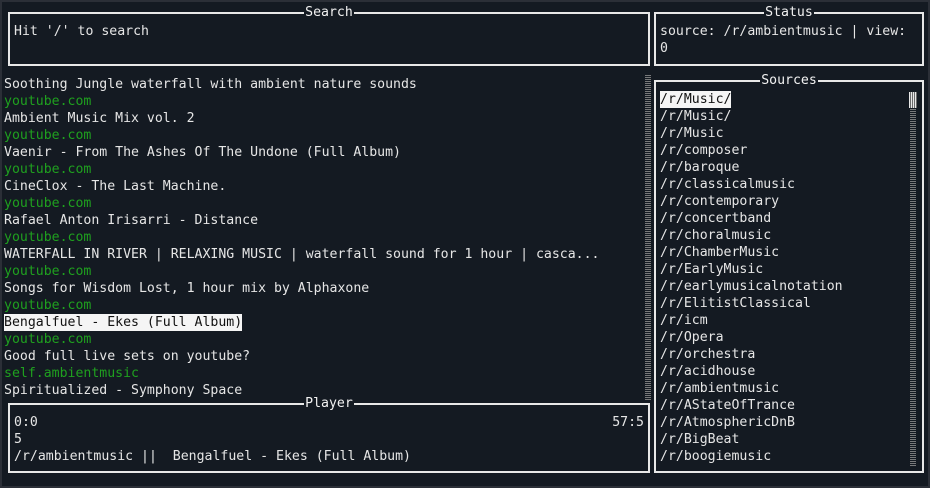  What do you see at coordinates (913, 100) in the screenshot?
I see `sources-scroll-thumb` at bounding box center [913, 100].